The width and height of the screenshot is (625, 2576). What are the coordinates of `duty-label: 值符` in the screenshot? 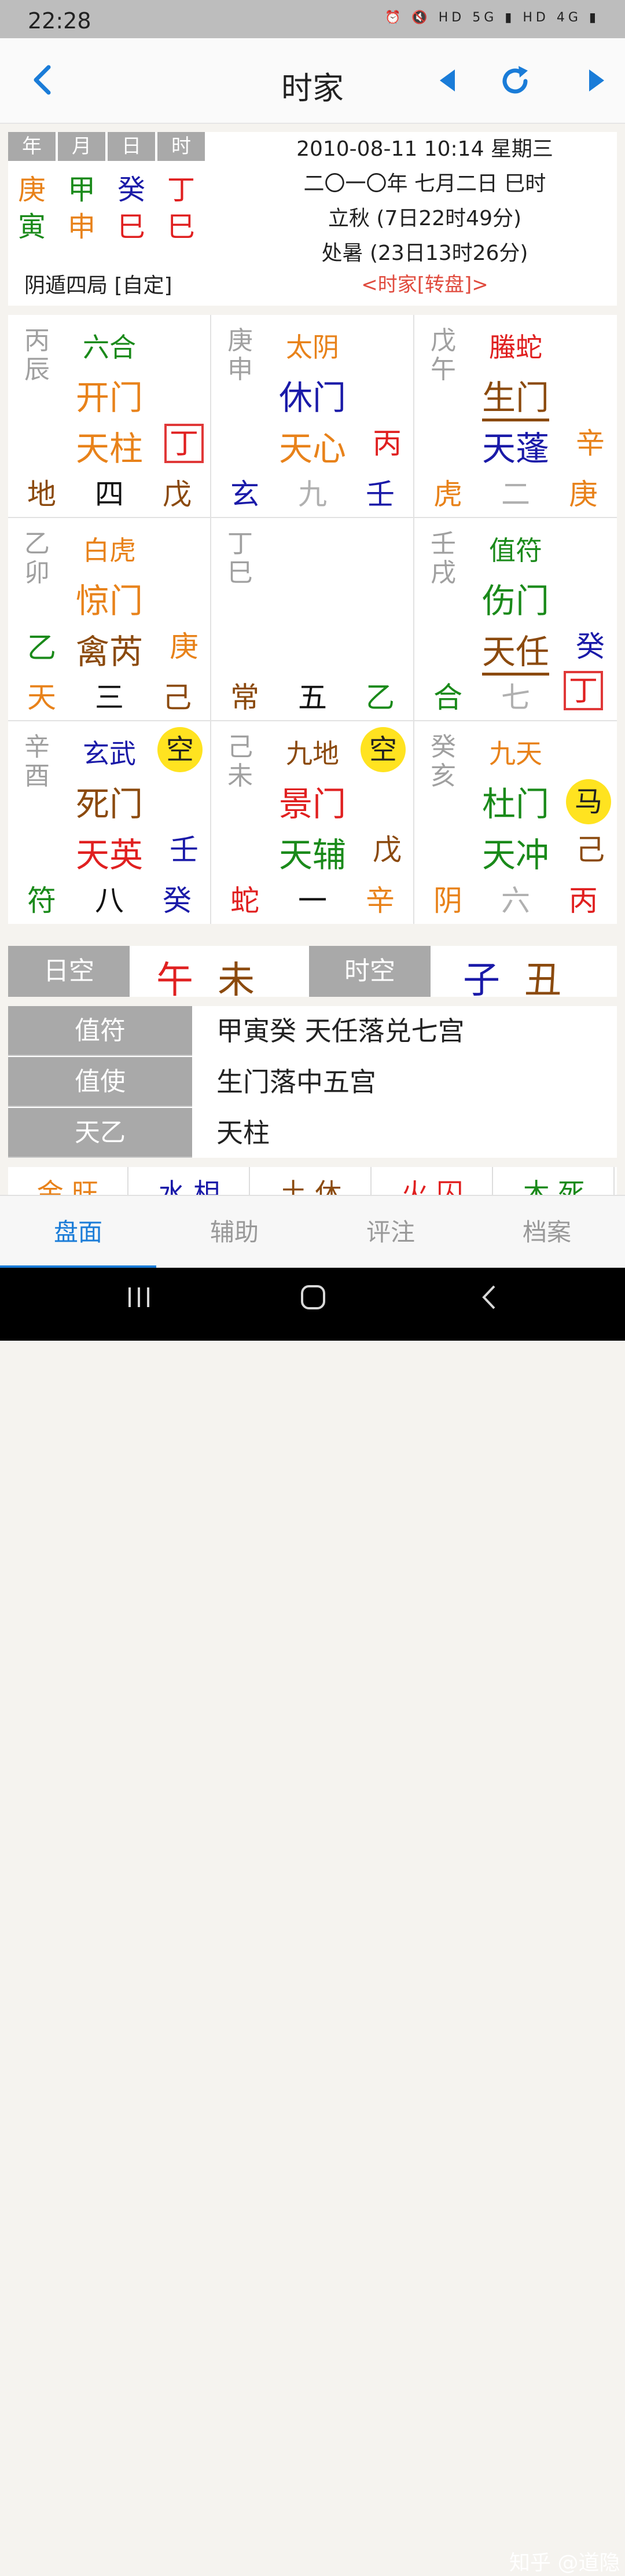 It's located at (100, 1031).